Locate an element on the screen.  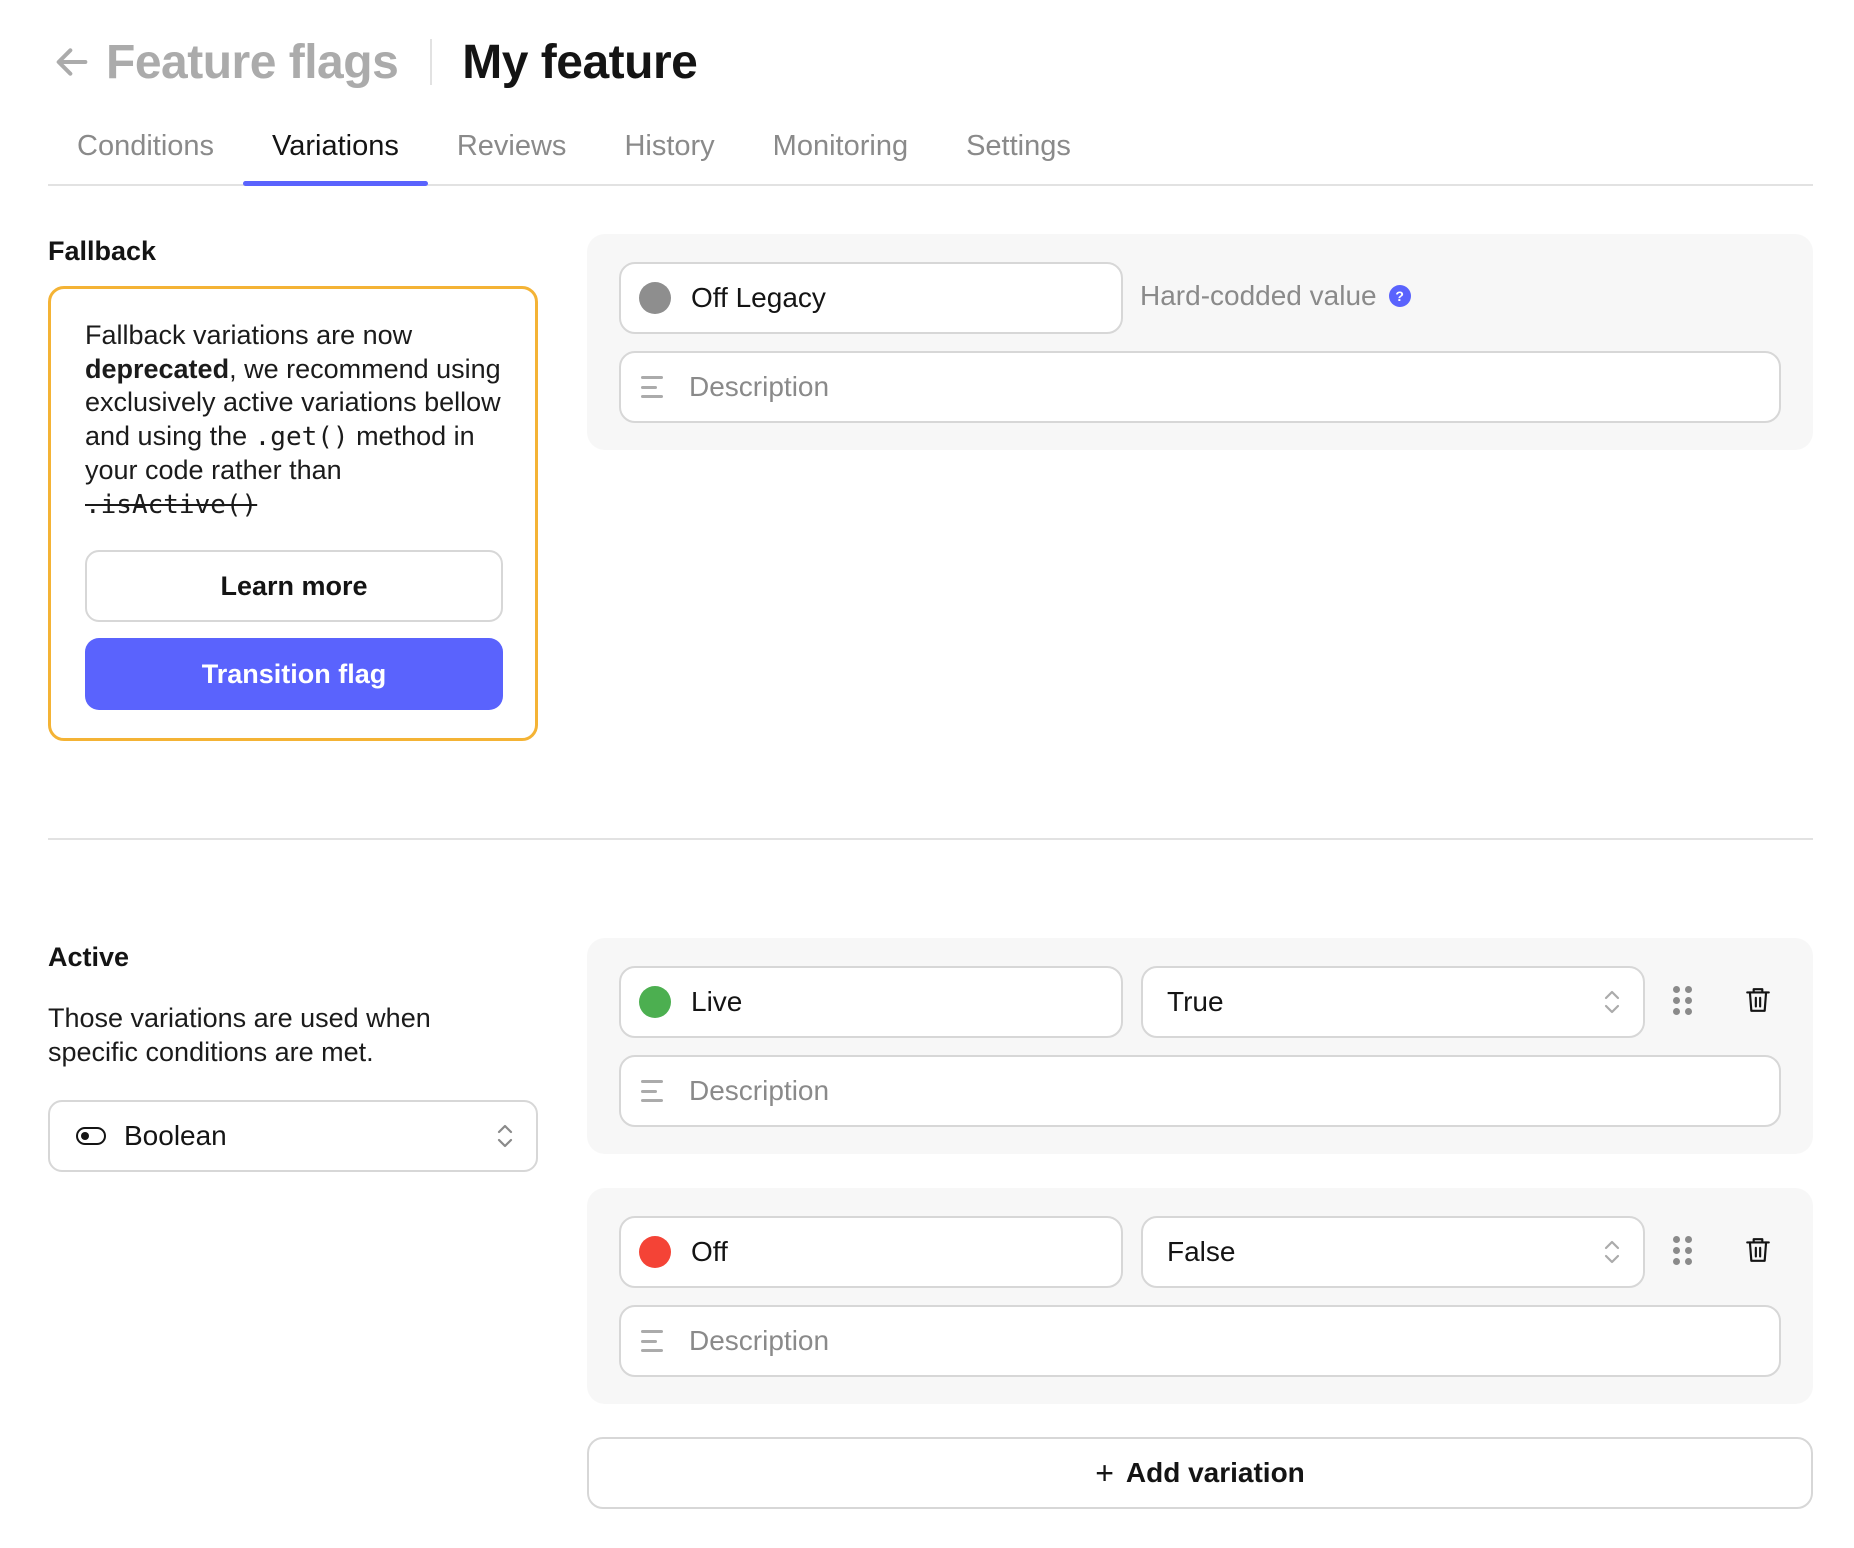
code-isactive-deprecated: .isActive() is located at coordinates (171, 504).